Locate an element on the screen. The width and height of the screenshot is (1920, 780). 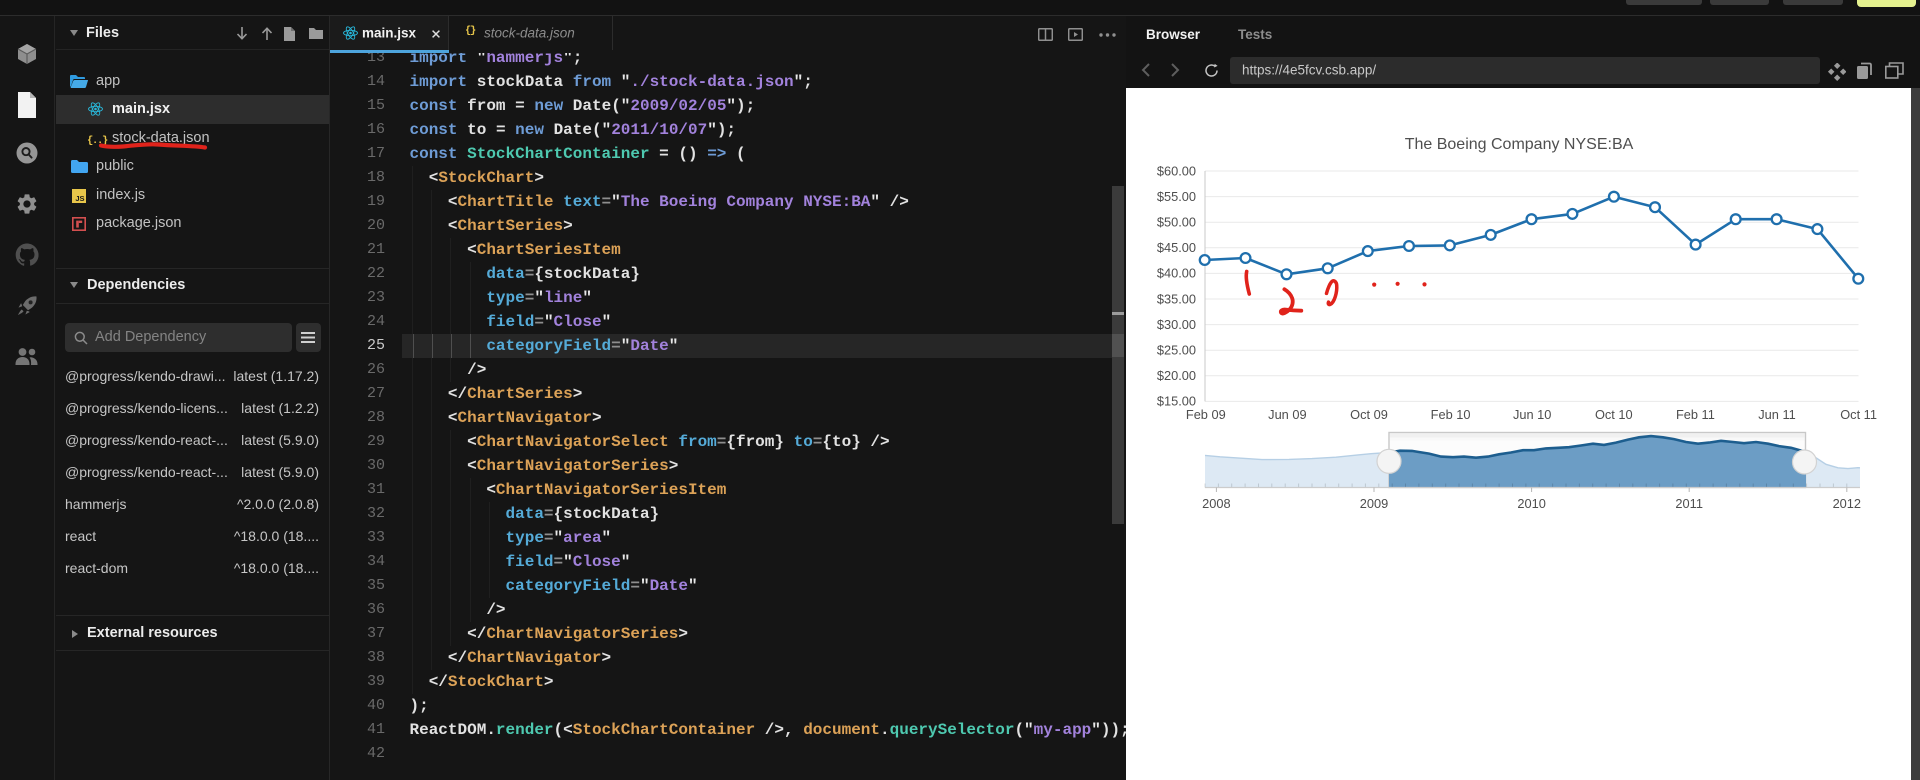
svg-text: Oct 10 is located at coordinates (1614, 414).